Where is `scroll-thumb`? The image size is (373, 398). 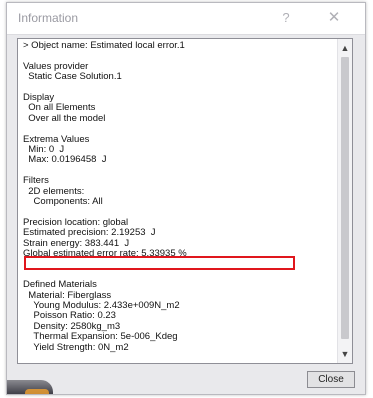 scroll-thumb is located at coordinates (345, 198).